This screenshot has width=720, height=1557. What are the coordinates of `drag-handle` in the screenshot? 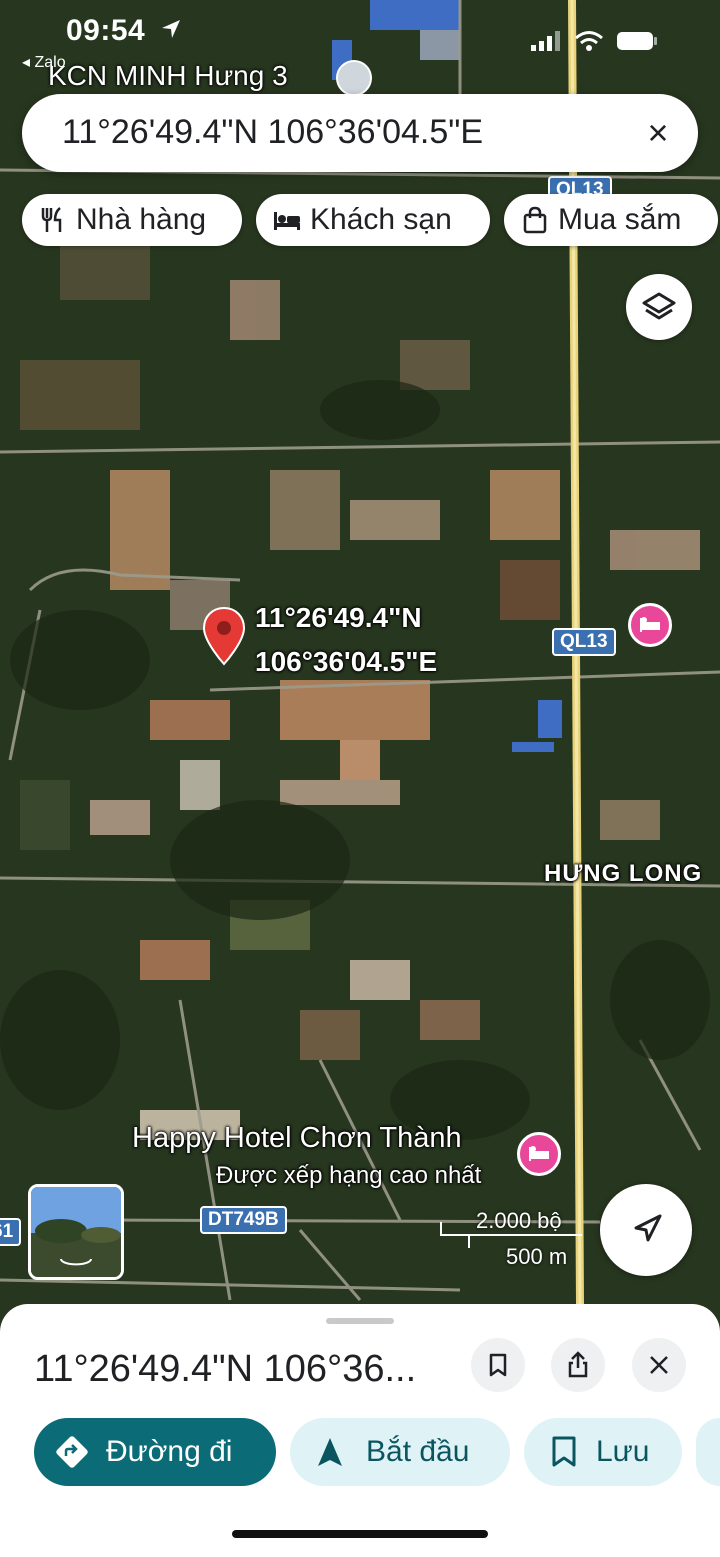 It's located at (360, 1321).